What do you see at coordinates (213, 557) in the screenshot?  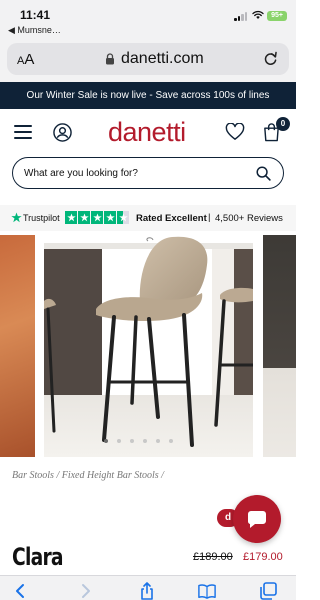 I see `original-price: £189.00` at bounding box center [213, 557].